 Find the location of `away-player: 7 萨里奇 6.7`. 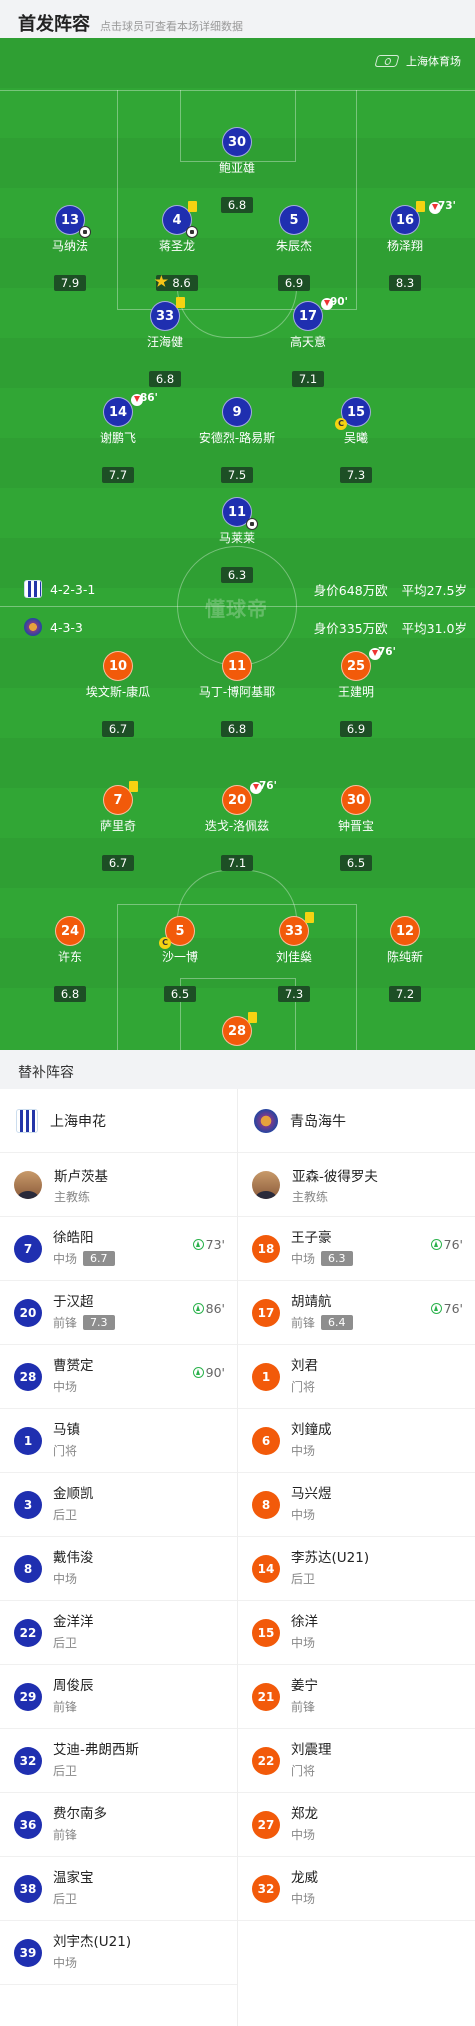

away-player: 7 萨里奇 6.7 is located at coordinates (118, 826).